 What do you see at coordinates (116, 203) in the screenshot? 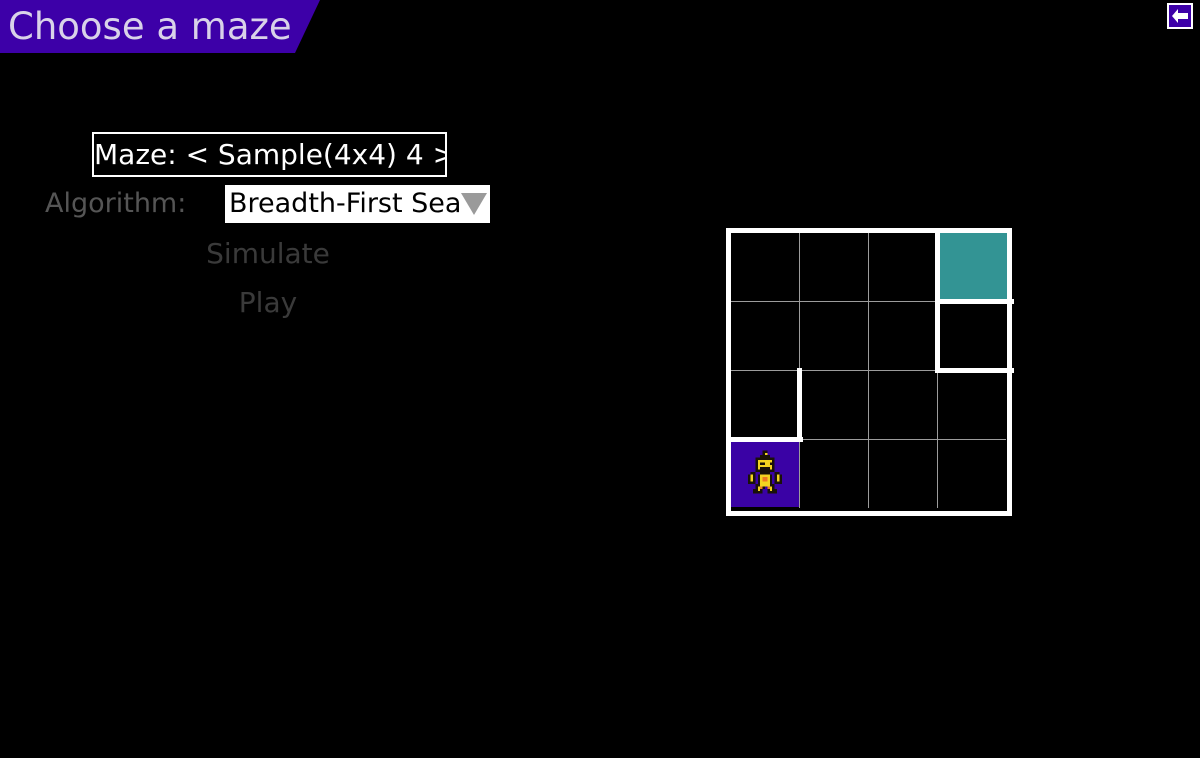
I see `algorithm-label: Algorithm:` at bounding box center [116, 203].